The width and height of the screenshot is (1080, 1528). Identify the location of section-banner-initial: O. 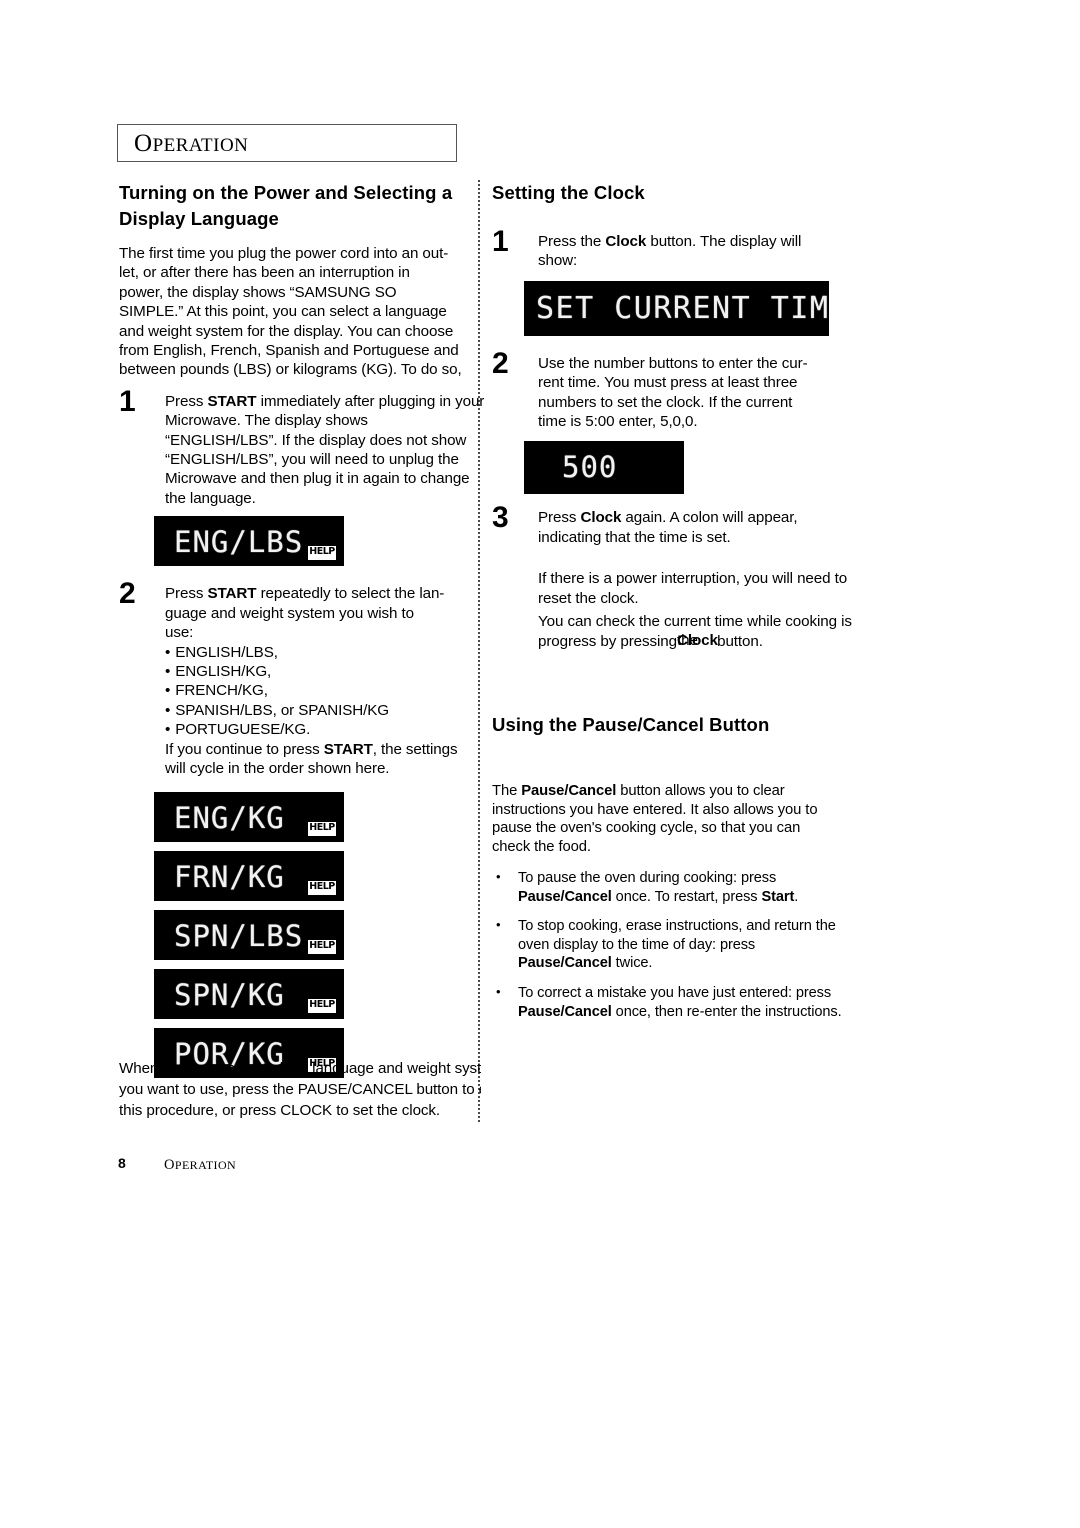
(143, 143).